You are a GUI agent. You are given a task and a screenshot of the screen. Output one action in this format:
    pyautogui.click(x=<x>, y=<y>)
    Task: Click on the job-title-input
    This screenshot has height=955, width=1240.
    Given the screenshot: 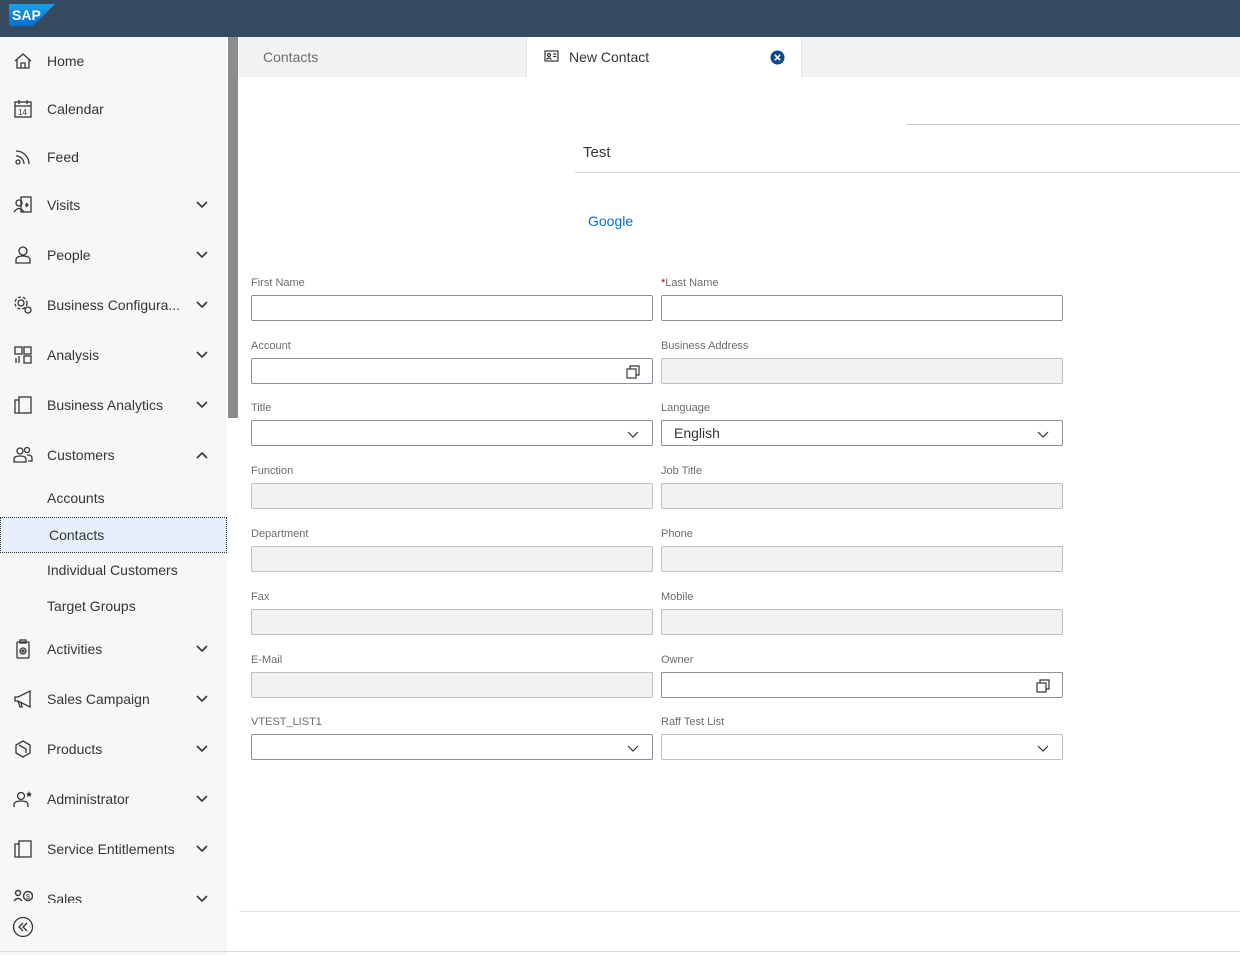 What is the action you would take?
    pyautogui.click(x=862, y=496)
    